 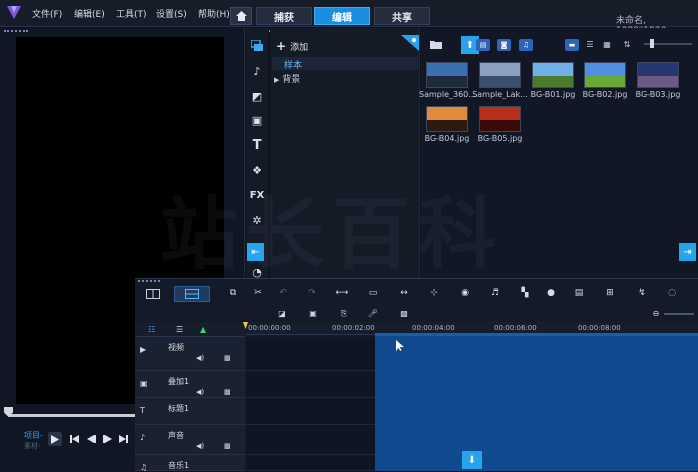 I want to click on mask-button: ◉, so click(x=465, y=293).